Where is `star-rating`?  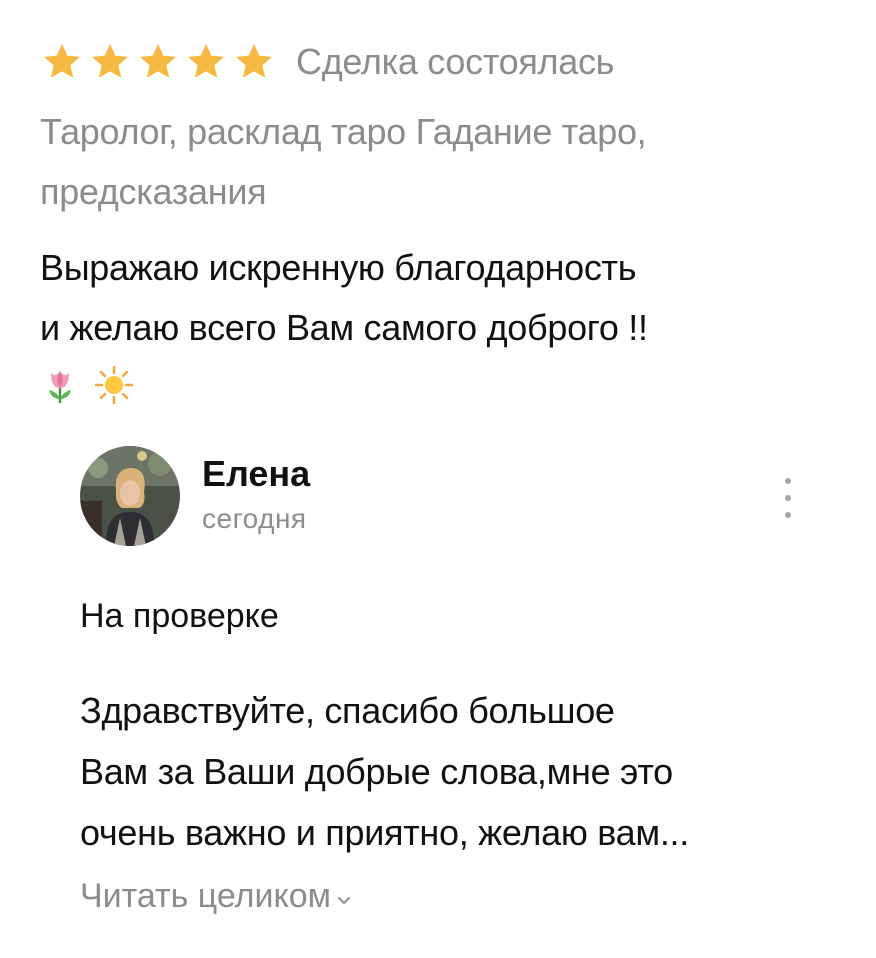 star-rating is located at coordinates (158, 62).